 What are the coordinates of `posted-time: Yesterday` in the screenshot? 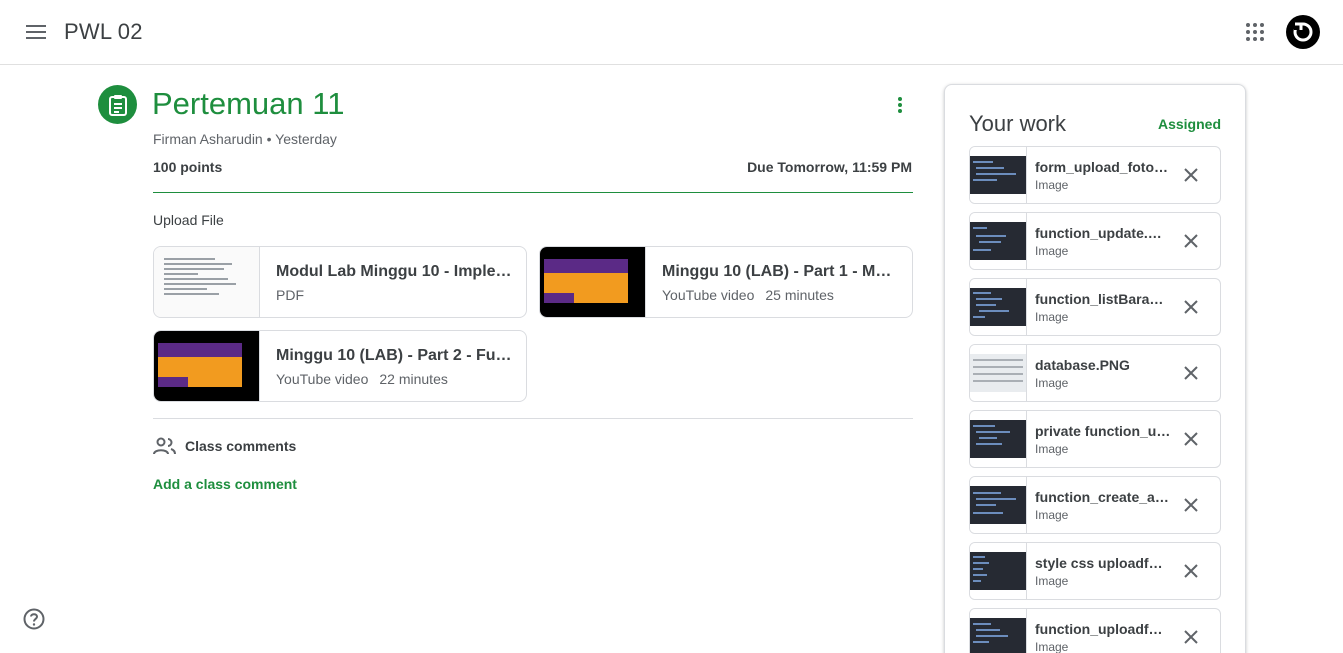 It's located at (306, 139).